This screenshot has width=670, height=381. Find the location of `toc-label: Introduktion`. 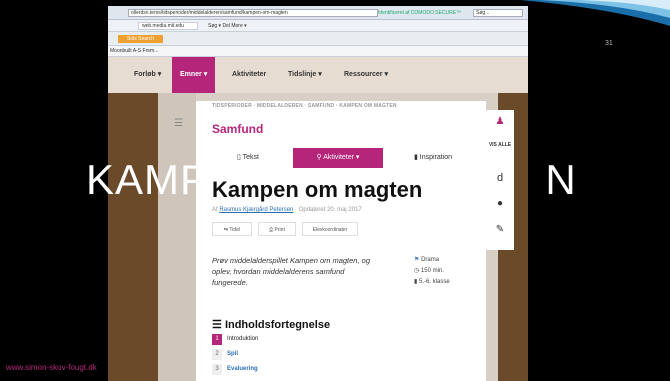

toc-label: Introduktion is located at coordinates (243, 339).